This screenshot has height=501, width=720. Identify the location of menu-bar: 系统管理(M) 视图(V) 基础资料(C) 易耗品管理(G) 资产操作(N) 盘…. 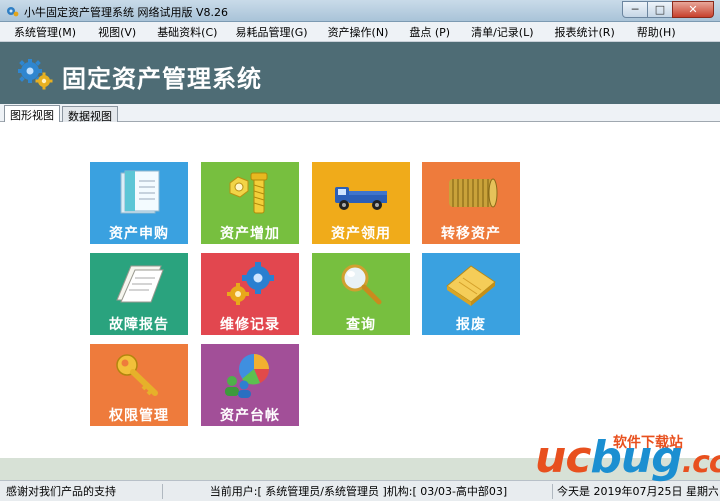
(360, 32).